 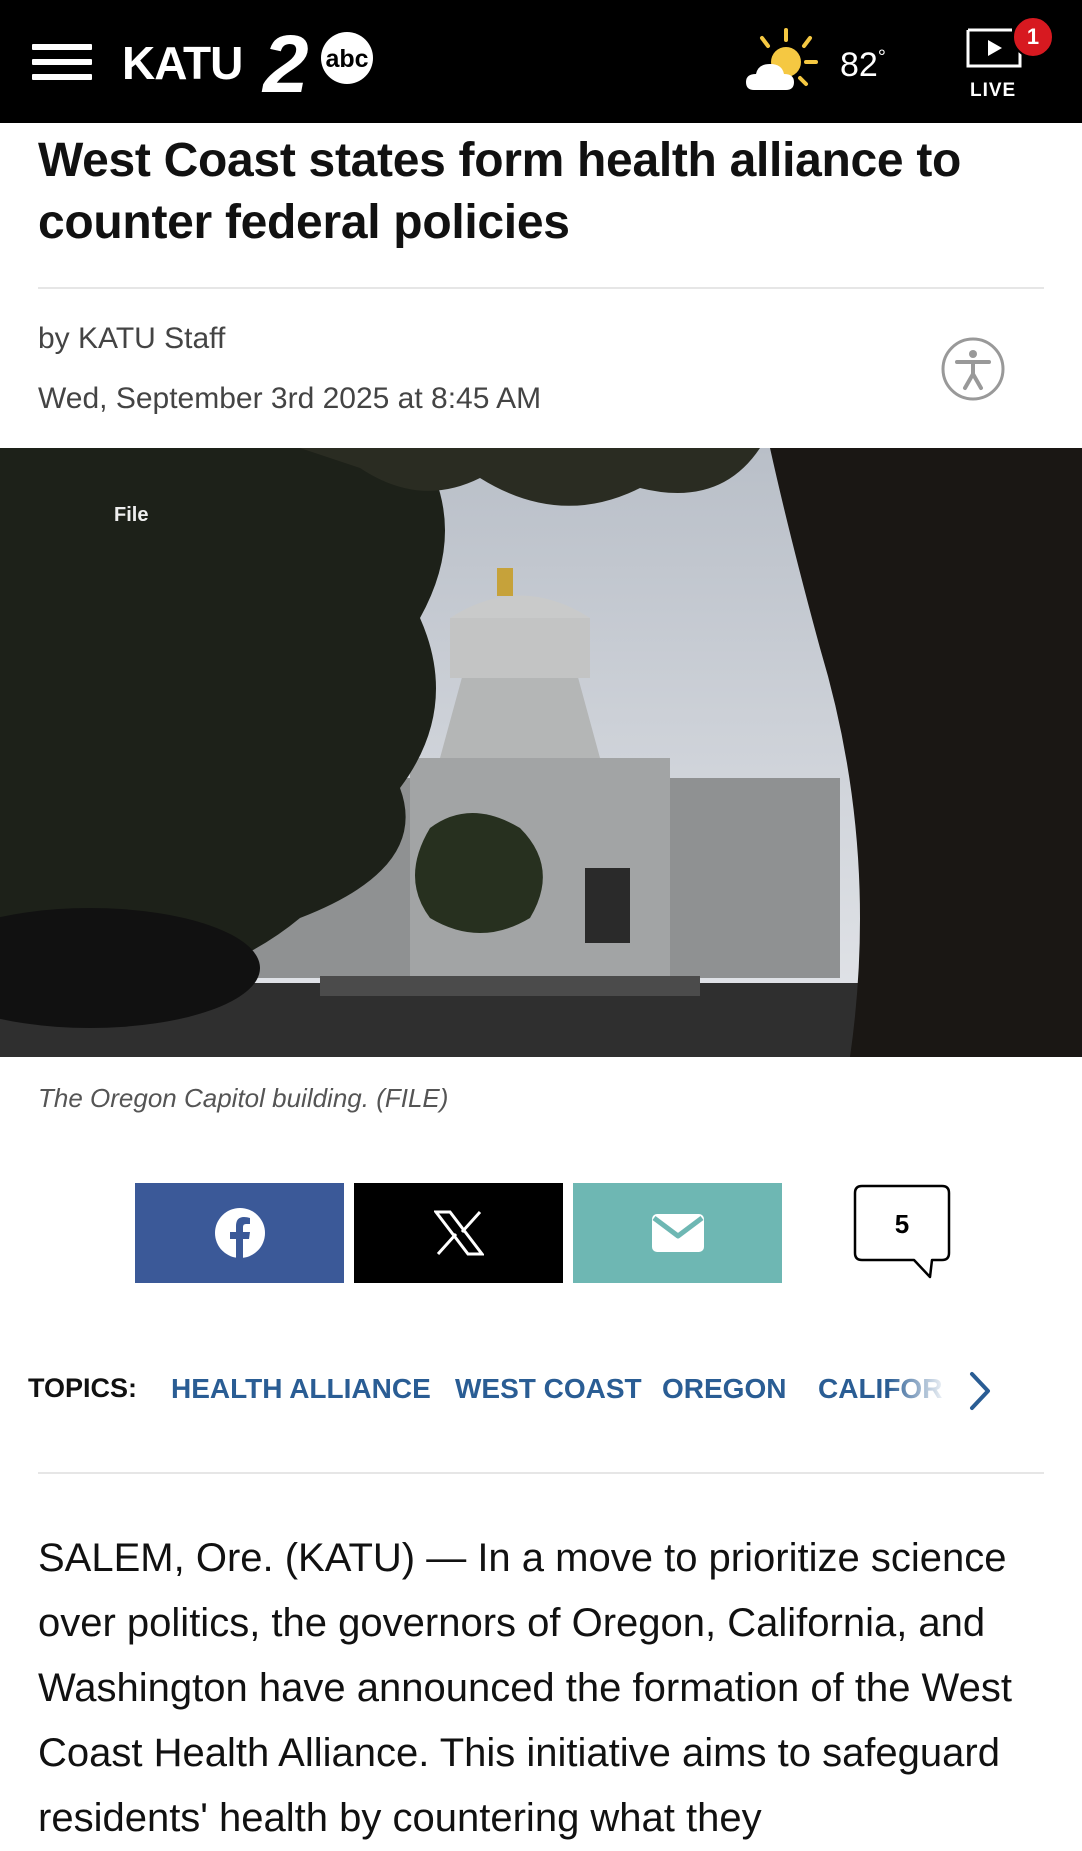 I want to click on chevron-right-icon, so click(x=981, y=1391).